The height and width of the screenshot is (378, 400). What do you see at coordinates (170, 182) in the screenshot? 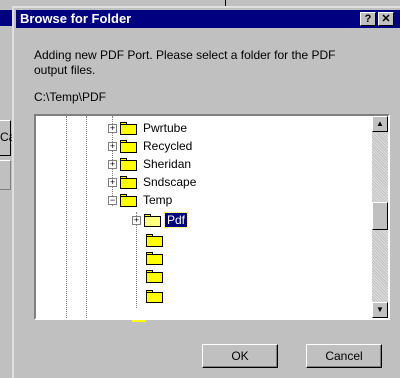
I see `tree-item-label: Sndscape` at bounding box center [170, 182].